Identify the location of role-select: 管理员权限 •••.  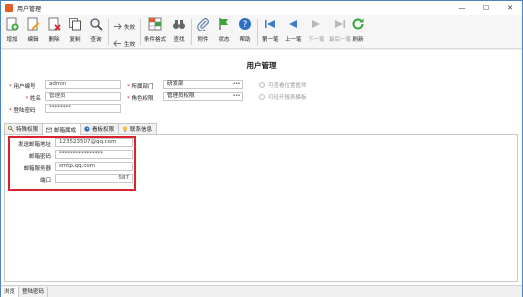
(203, 96).